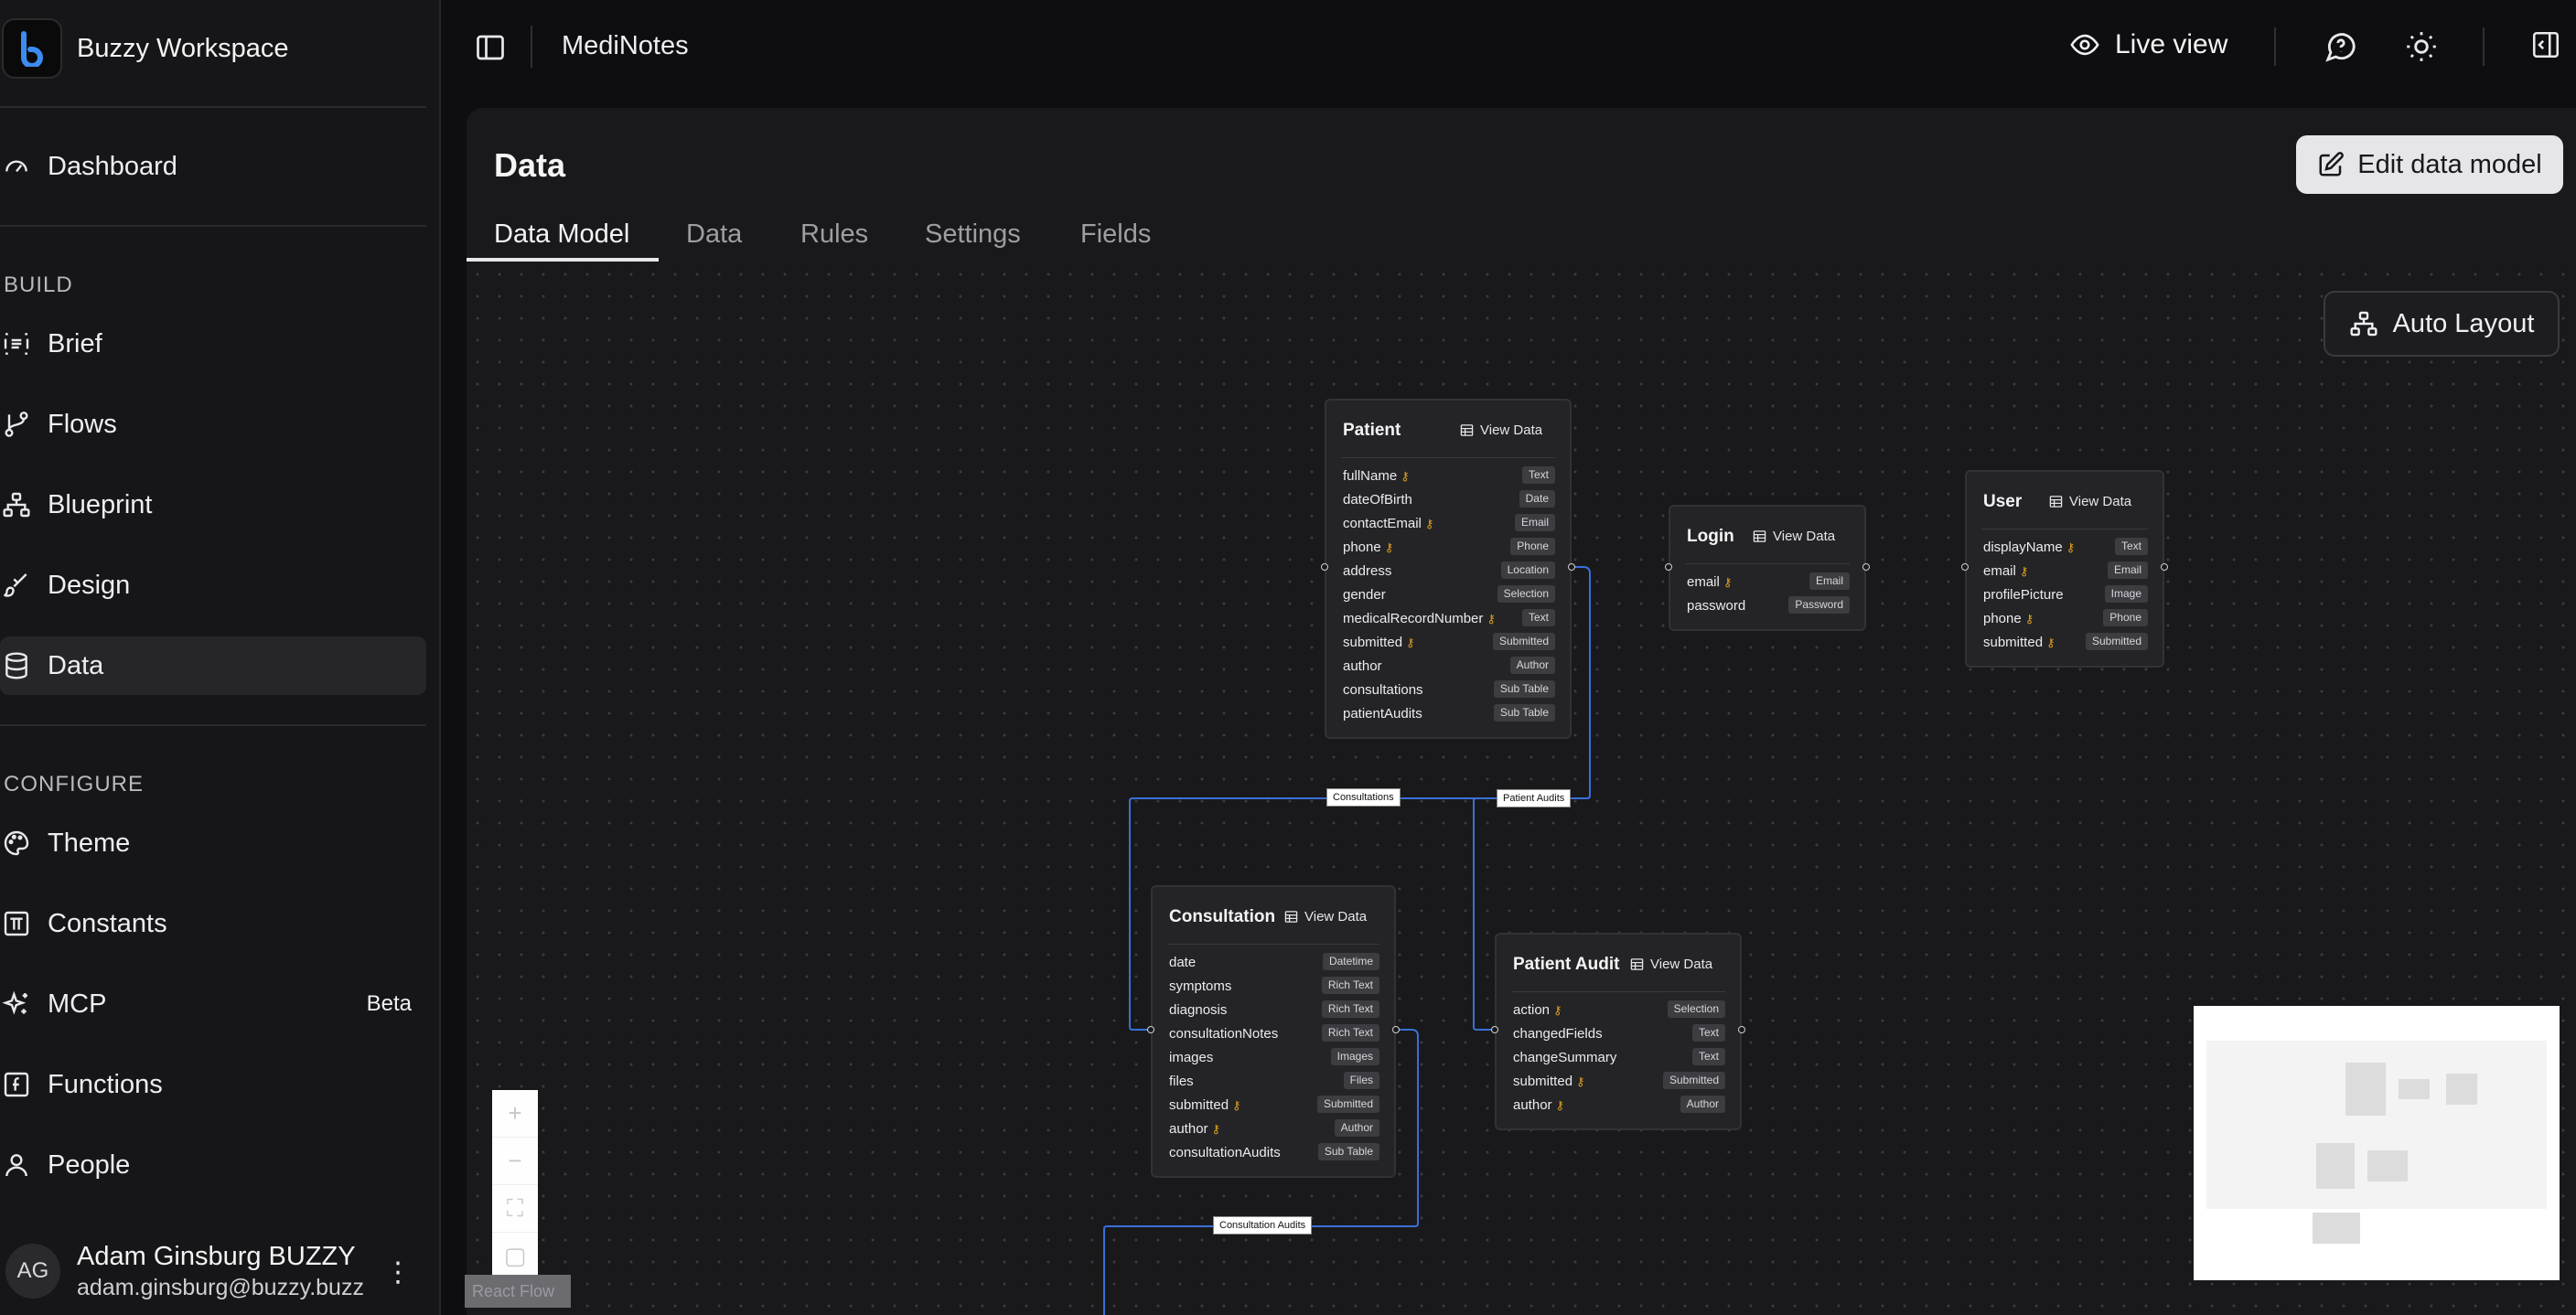  Describe the element at coordinates (1274, 987) in the screenshot. I see `field-row: symptoms Rich Text` at that location.